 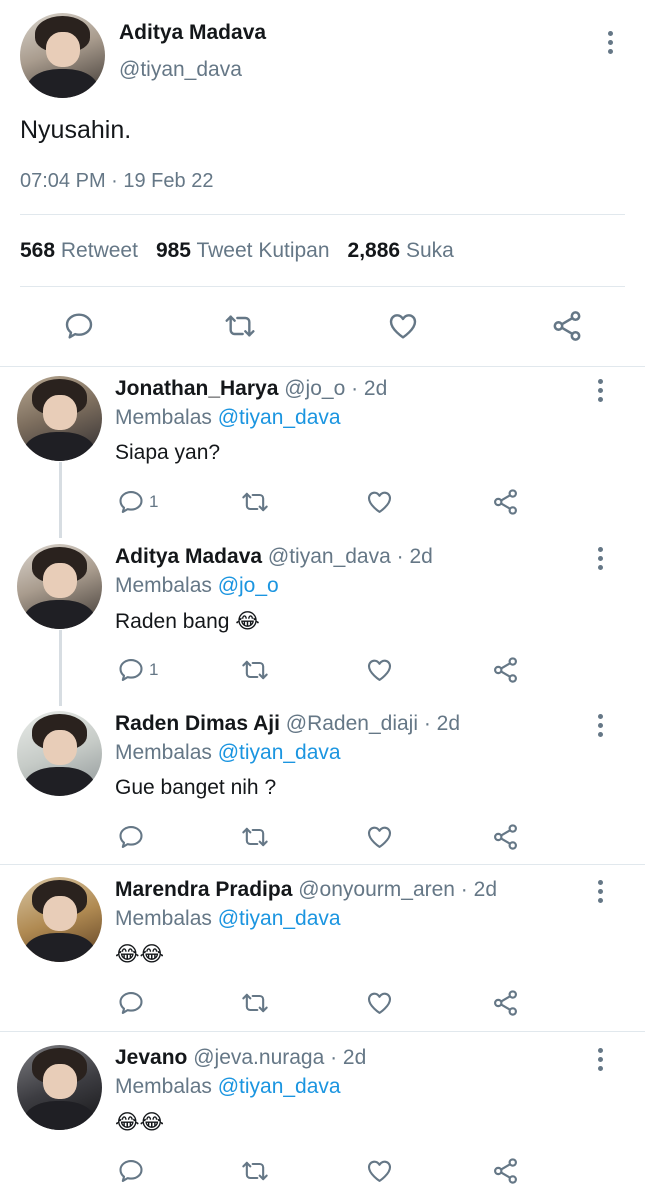 I want to click on replying-to: Membalas @jo_o, so click(x=197, y=586).